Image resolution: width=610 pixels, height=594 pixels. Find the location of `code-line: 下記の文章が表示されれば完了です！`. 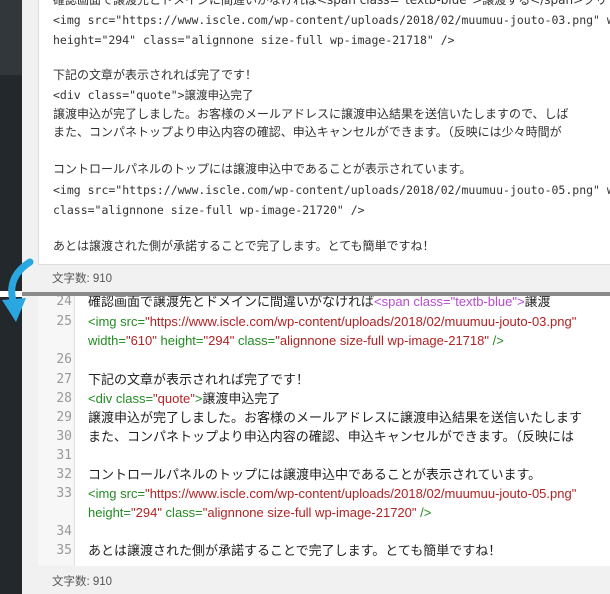

code-line: 下記の文章が表示されれば完了です！ is located at coordinates (199, 379).